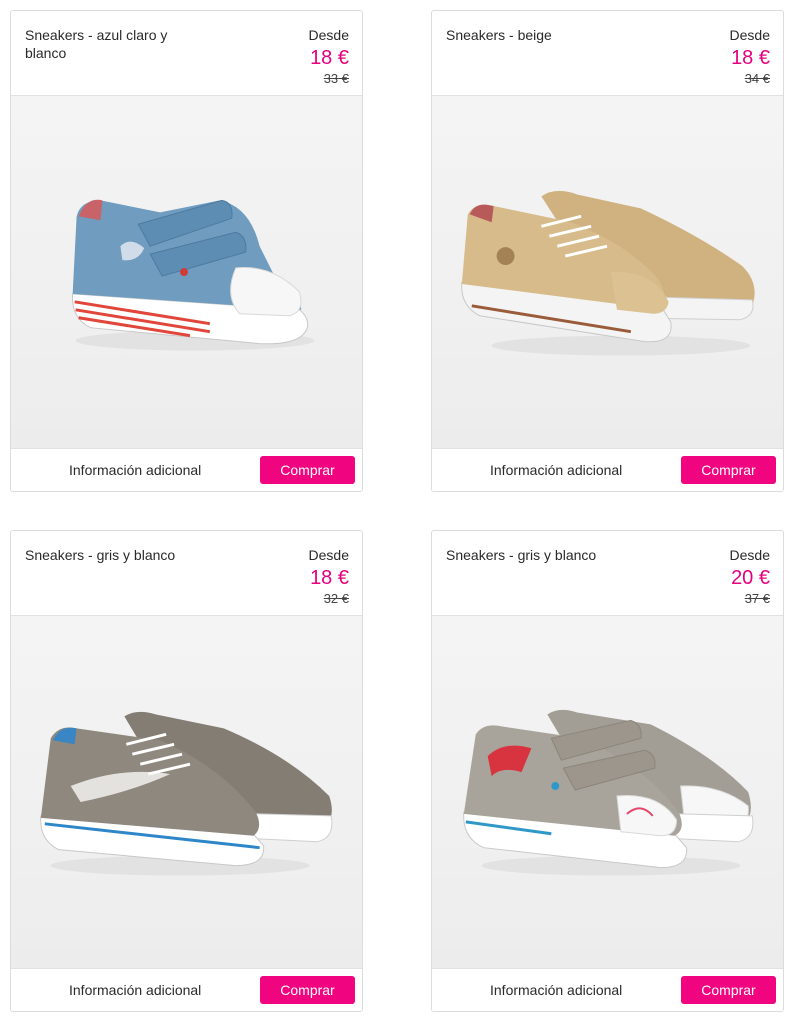  Describe the element at coordinates (336, 78) in the screenshot. I see `old-price: 33 €` at that location.